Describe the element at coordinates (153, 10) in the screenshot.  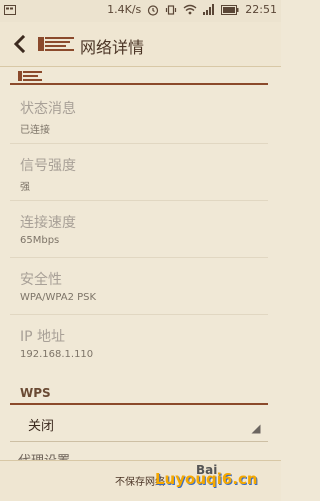
I see `alarm-icon` at that location.